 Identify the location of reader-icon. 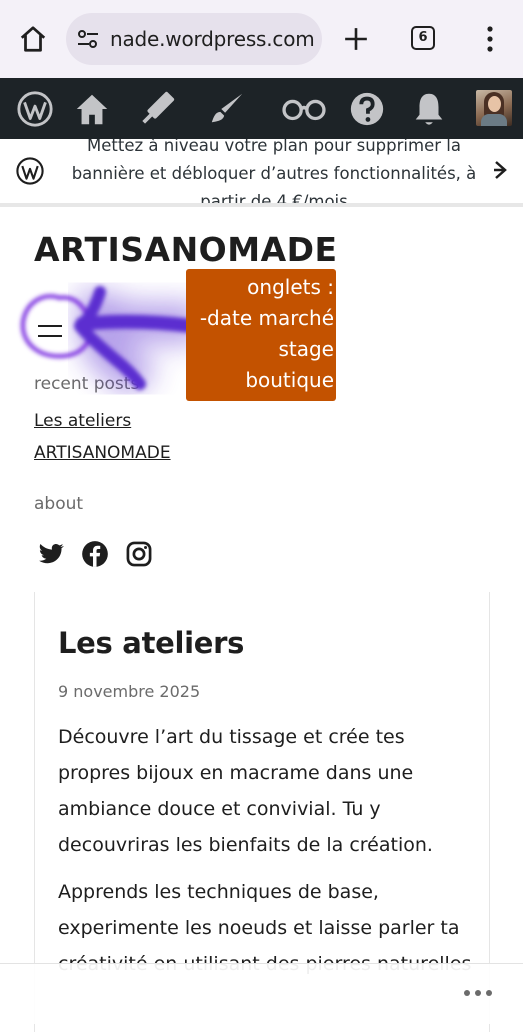
(304, 109).